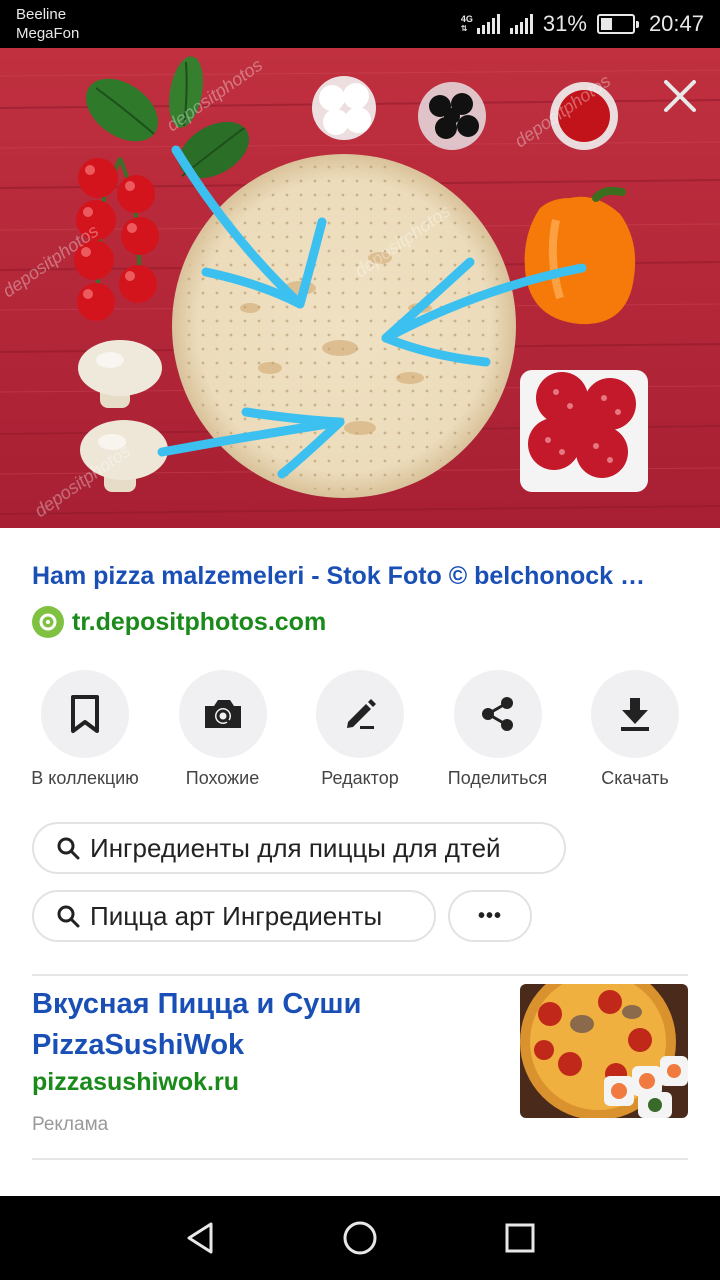 This screenshot has height=1280, width=720. I want to click on back-button, so click(200, 1238).